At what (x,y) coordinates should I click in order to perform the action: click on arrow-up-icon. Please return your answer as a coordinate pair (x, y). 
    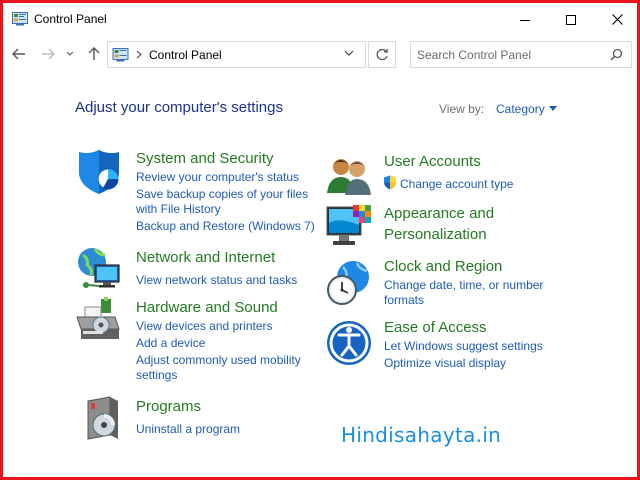
    Looking at the image, I should click on (94, 53).